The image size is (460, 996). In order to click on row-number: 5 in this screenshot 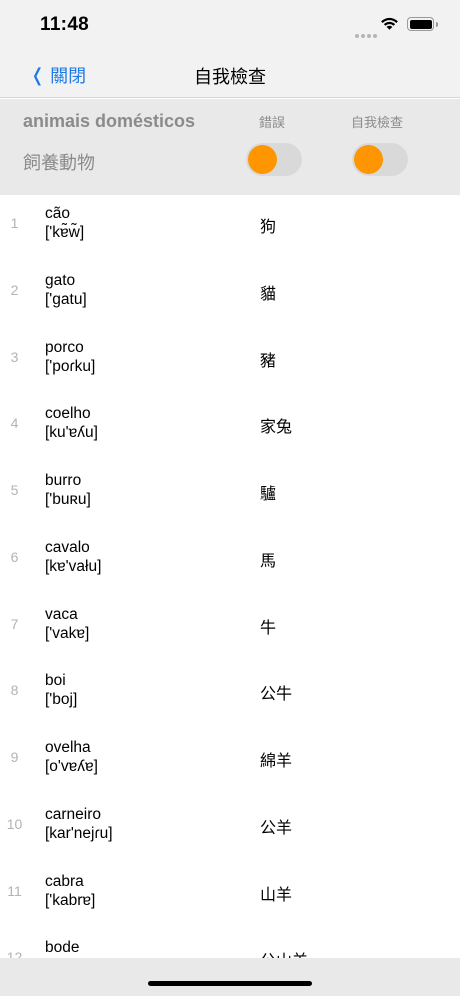, I will do `click(14, 490)`.